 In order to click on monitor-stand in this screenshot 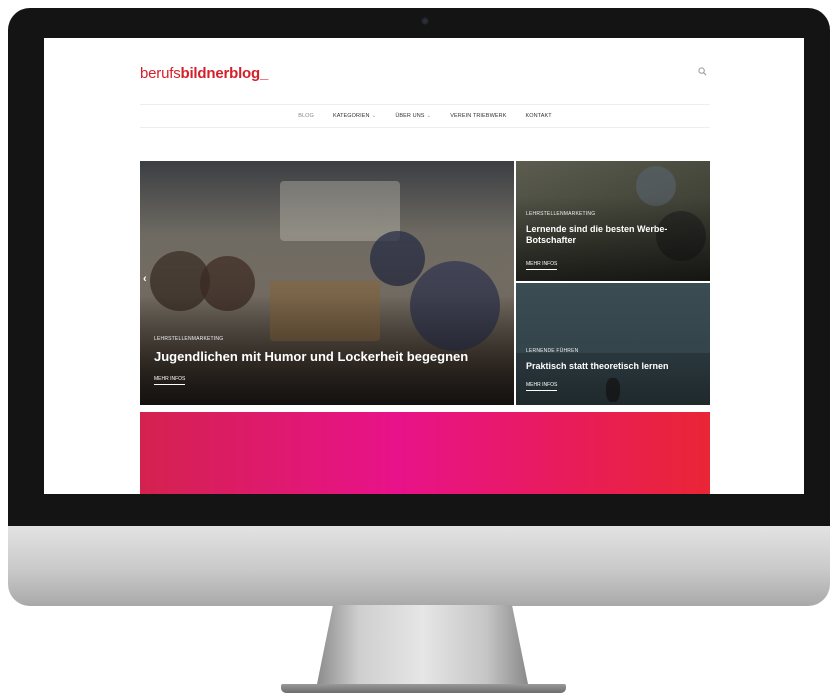, I will do `click(422, 644)`.